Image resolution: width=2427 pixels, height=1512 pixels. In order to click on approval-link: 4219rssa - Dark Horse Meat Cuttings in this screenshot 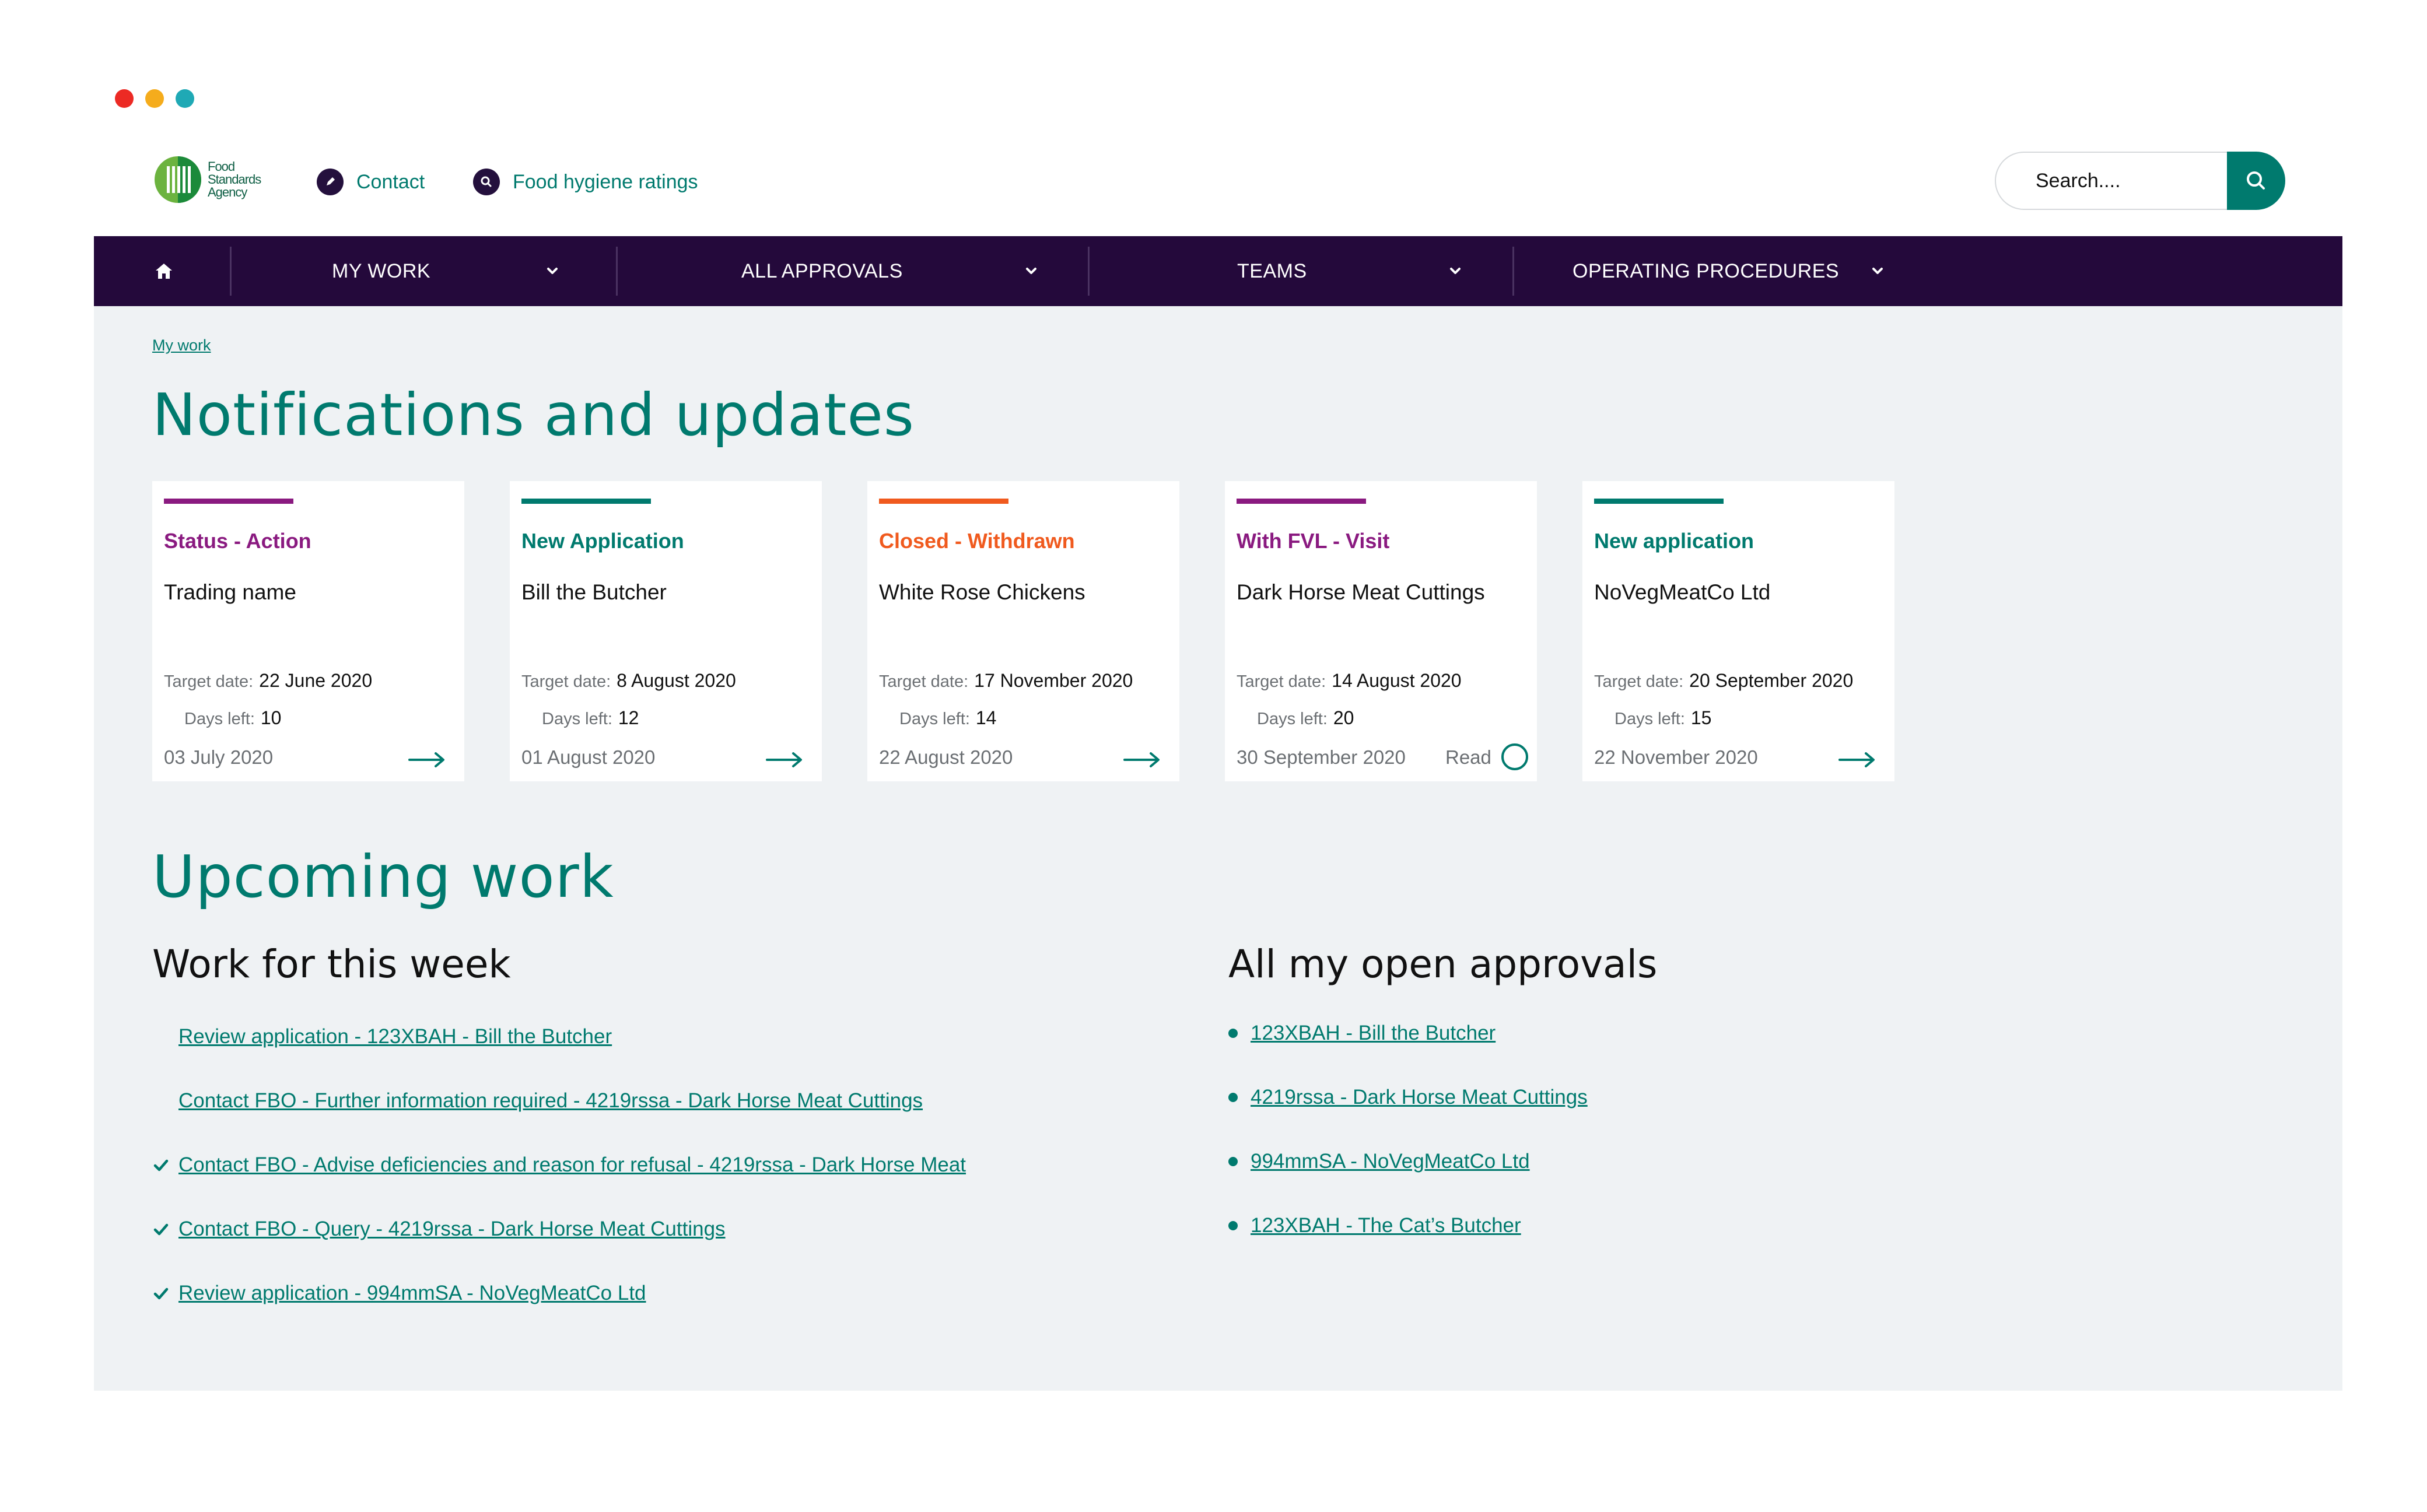, I will do `click(1420, 1097)`.